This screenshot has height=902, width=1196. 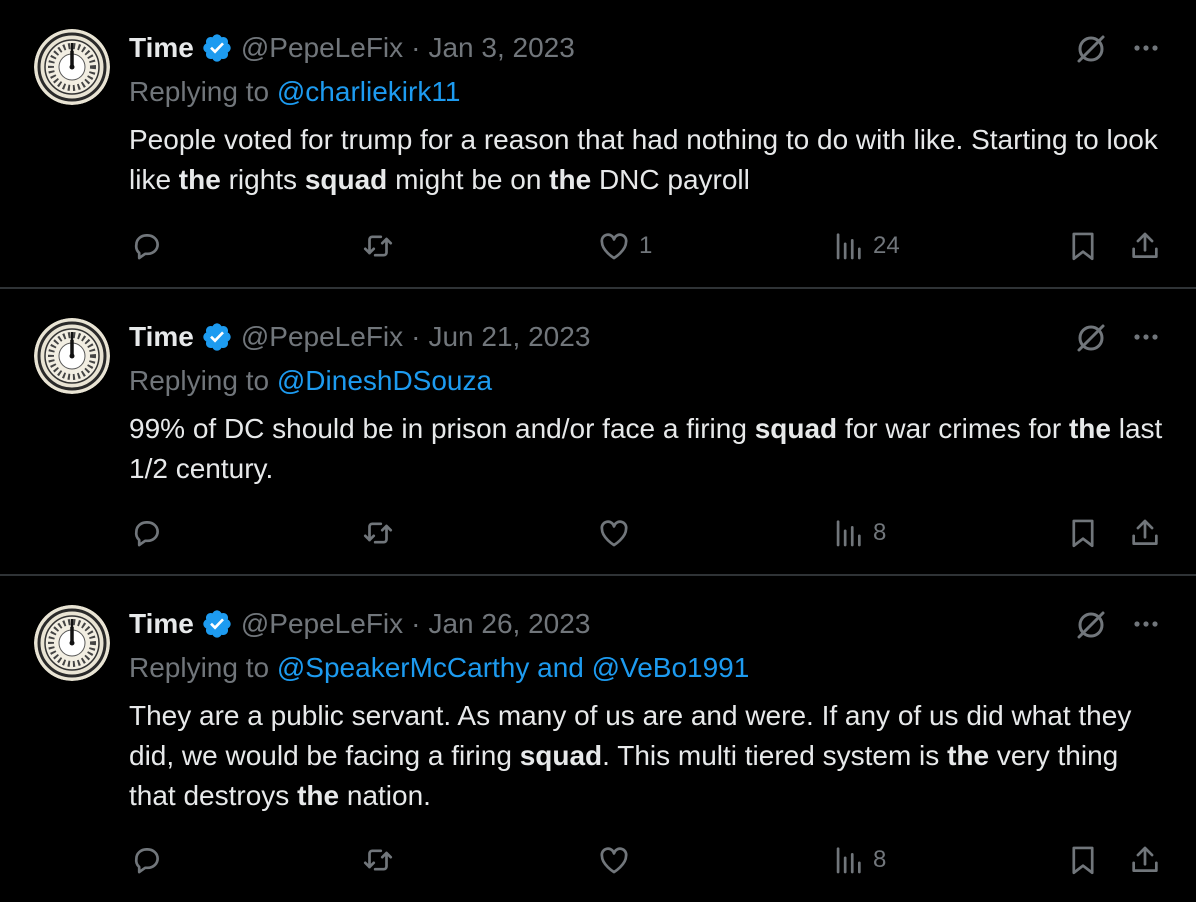 What do you see at coordinates (509, 337) in the screenshot?
I see `timestamp: Jun 21, 2023` at bounding box center [509, 337].